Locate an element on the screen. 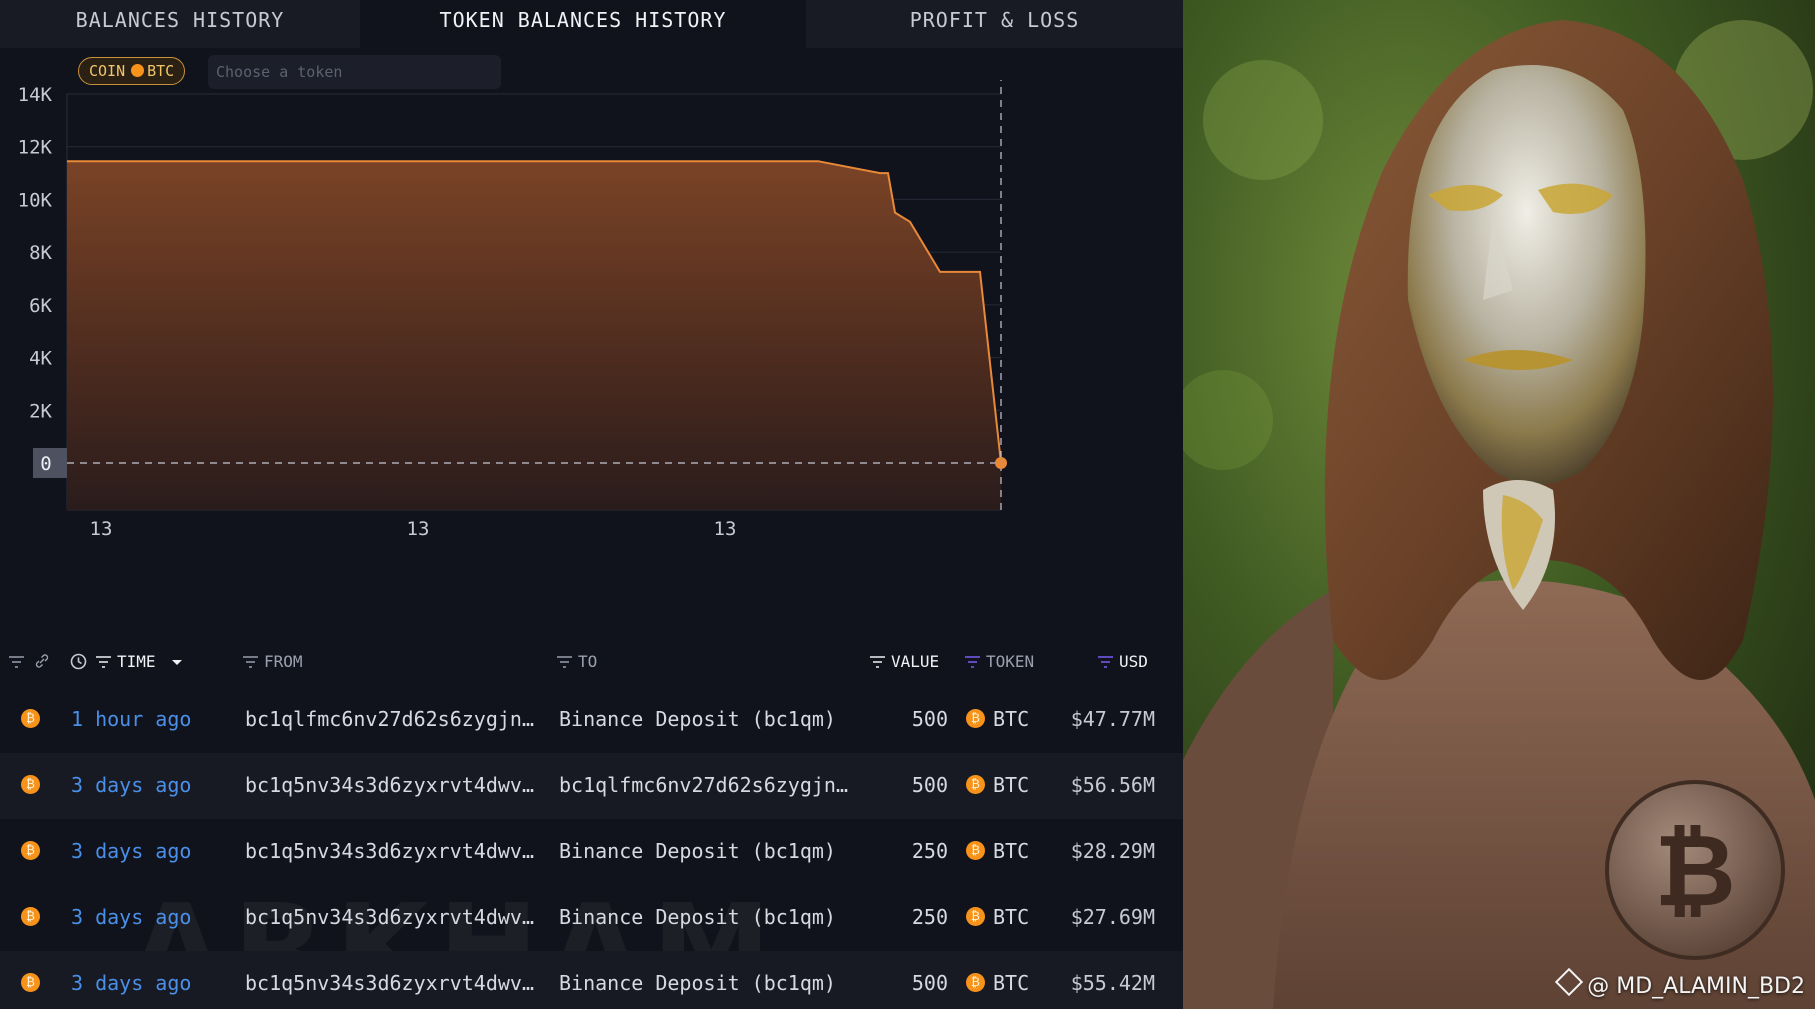  bitcoin-symbol-engraving: ₿ is located at coordinates (1695, 870).